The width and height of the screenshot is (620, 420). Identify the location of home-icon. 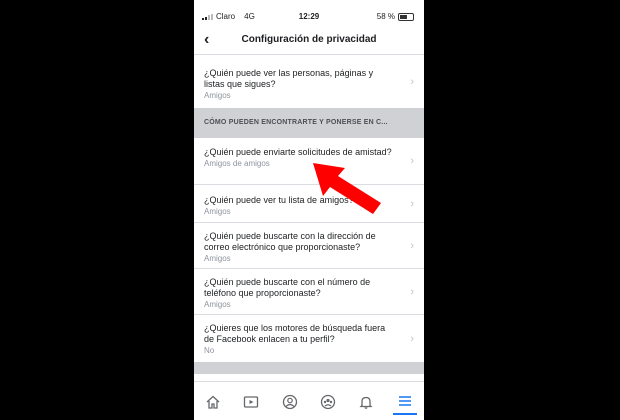
(213, 402).